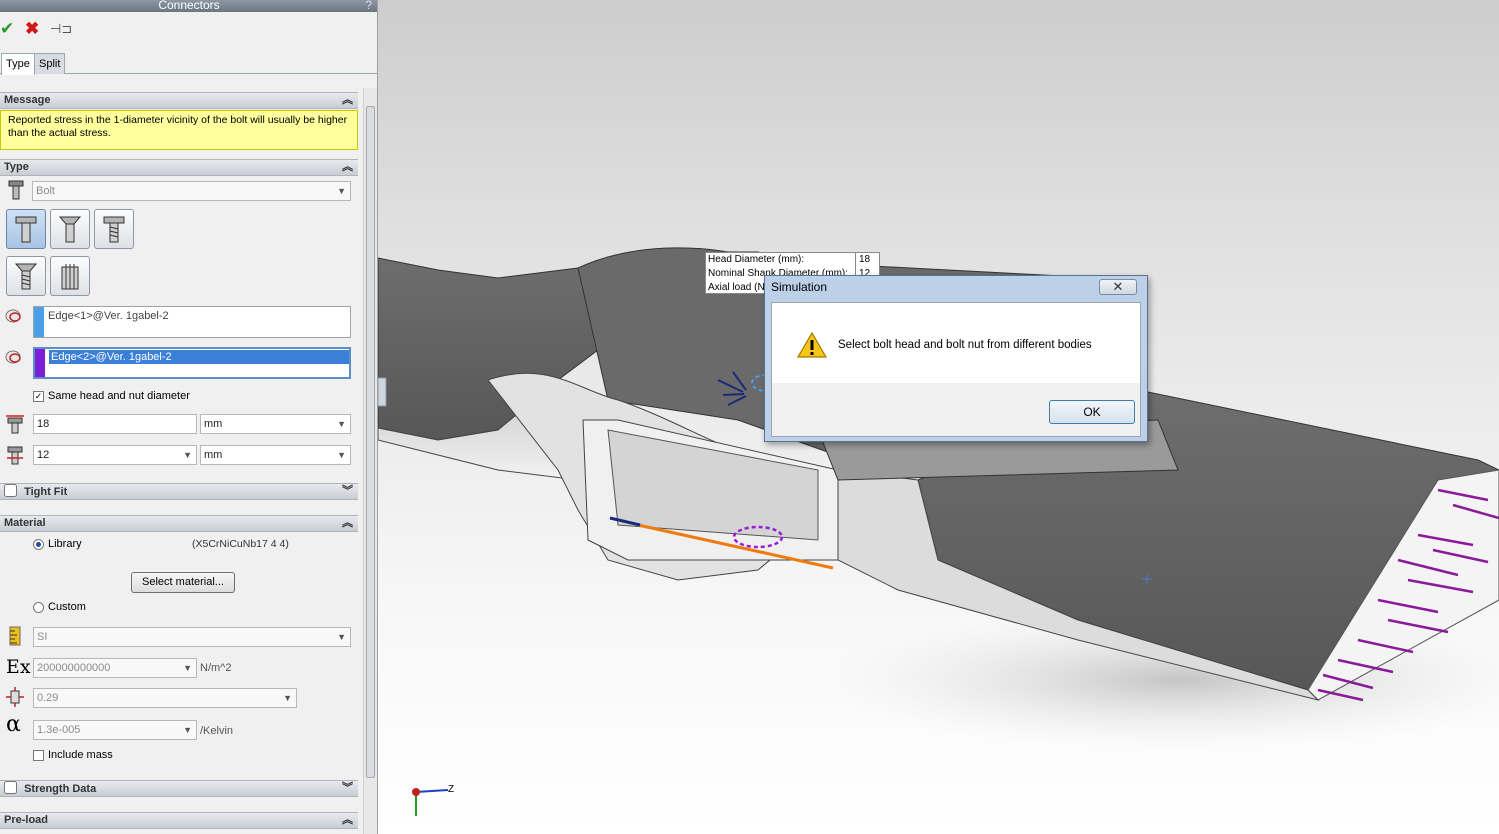 The width and height of the screenshot is (1499, 834). What do you see at coordinates (382, 392) in the screenshot?
I see `panel-collapse-handle` at bounding box center [382, 392].